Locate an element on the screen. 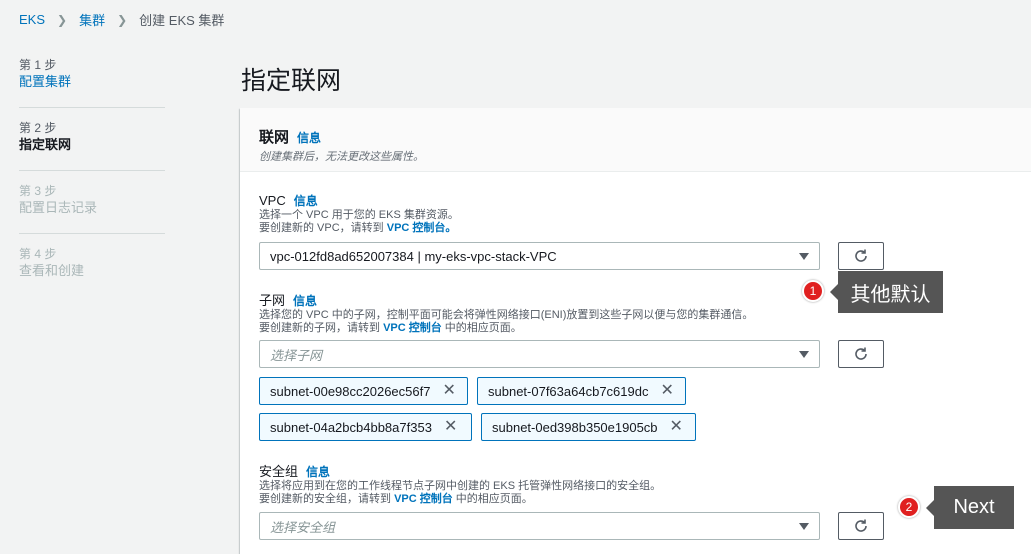 This screenshot has width=1031, height=554. security-group-select: 选择安全组 is located at coordinates (539, 526).